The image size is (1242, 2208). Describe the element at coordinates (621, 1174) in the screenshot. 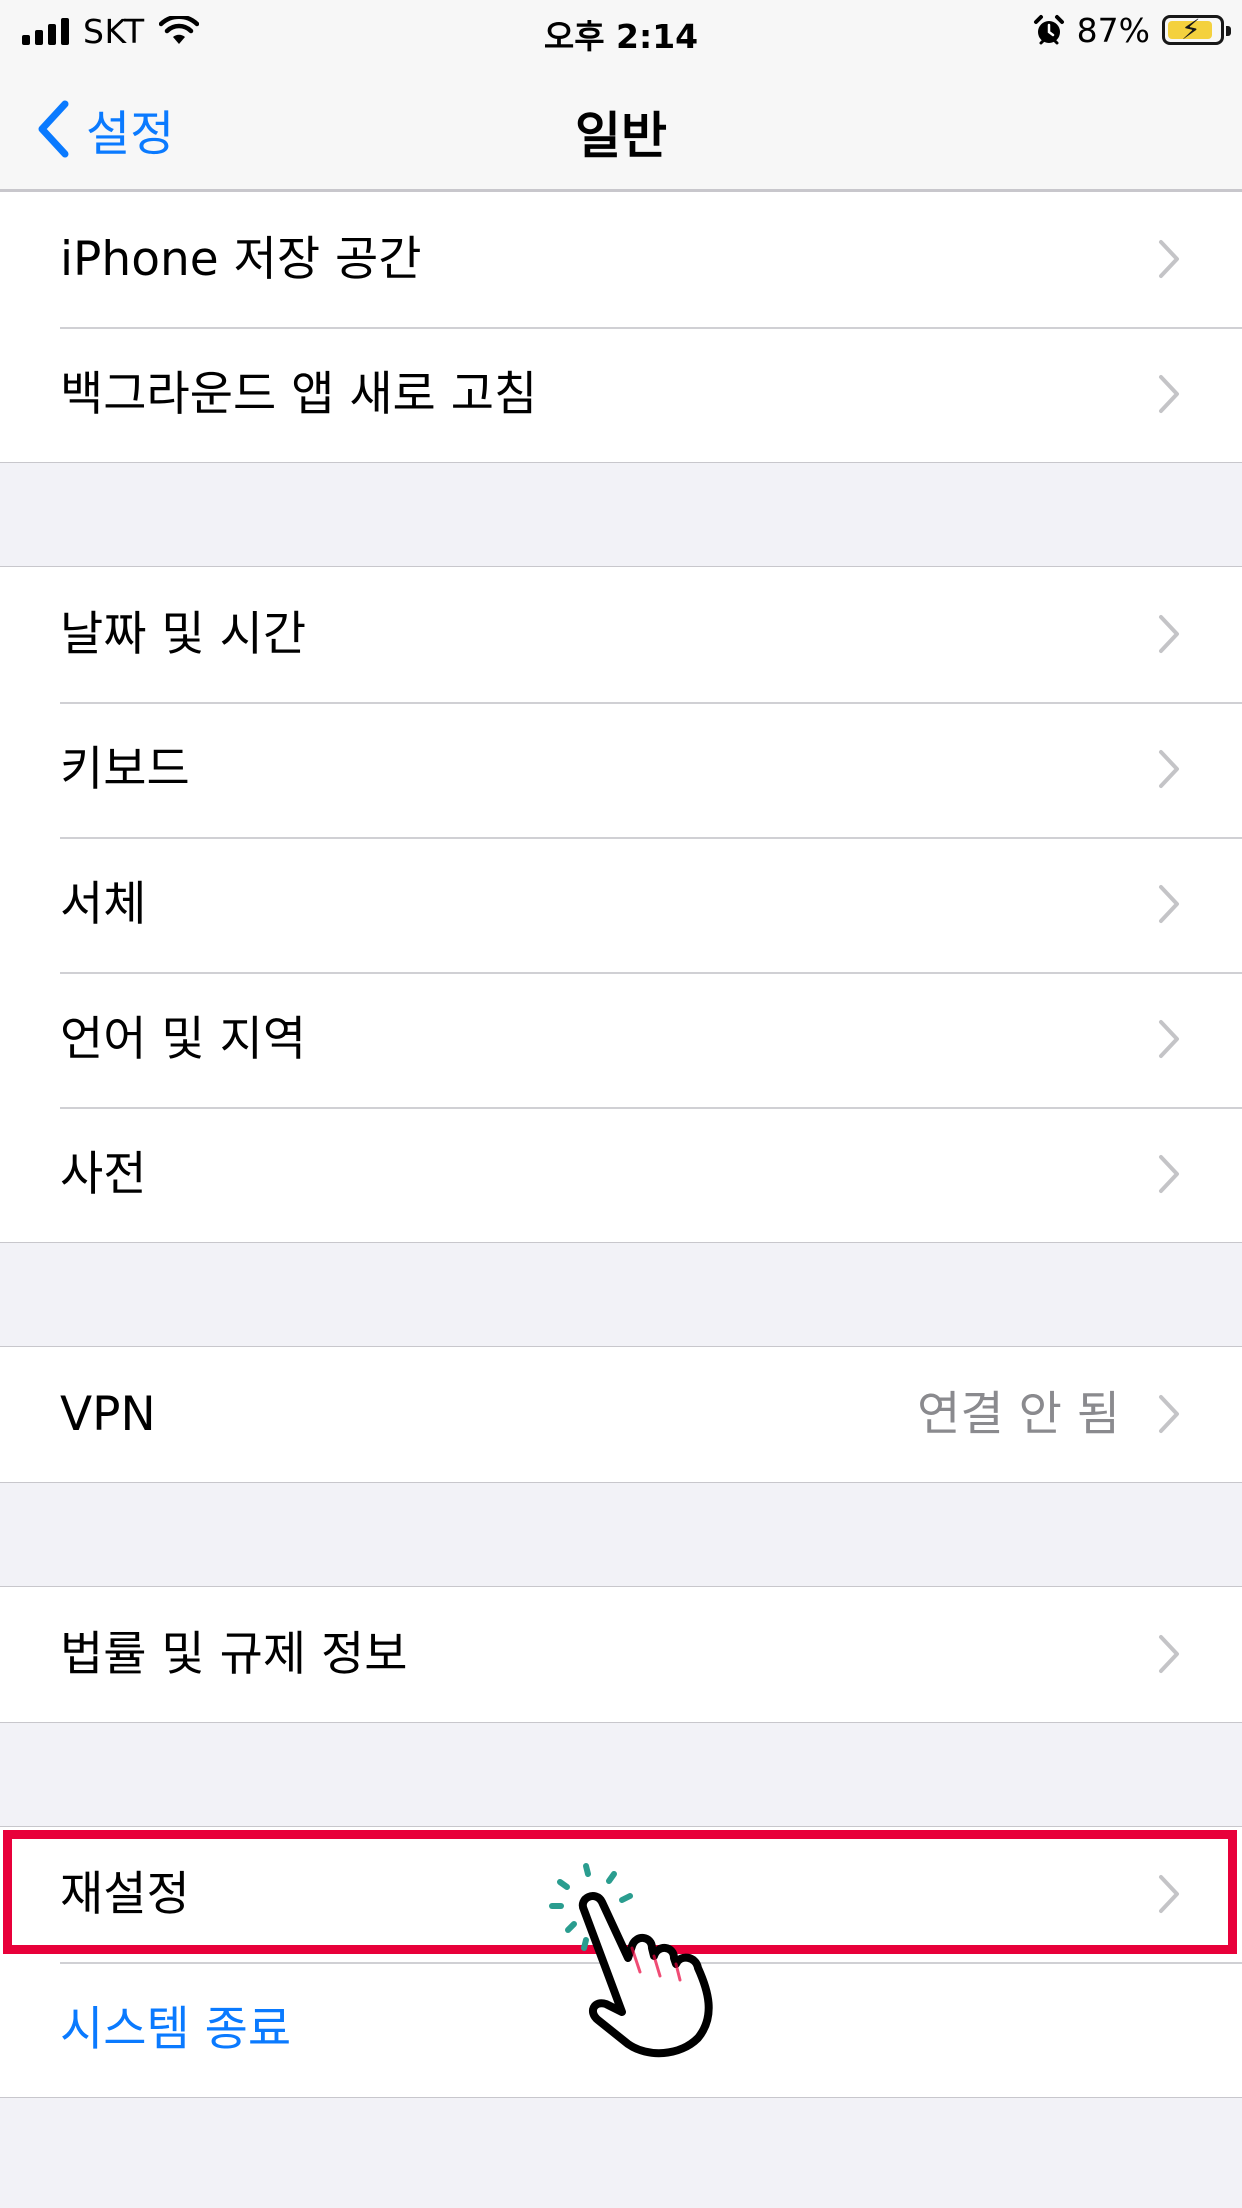

I see `row-dictionary: 사전` at that location.